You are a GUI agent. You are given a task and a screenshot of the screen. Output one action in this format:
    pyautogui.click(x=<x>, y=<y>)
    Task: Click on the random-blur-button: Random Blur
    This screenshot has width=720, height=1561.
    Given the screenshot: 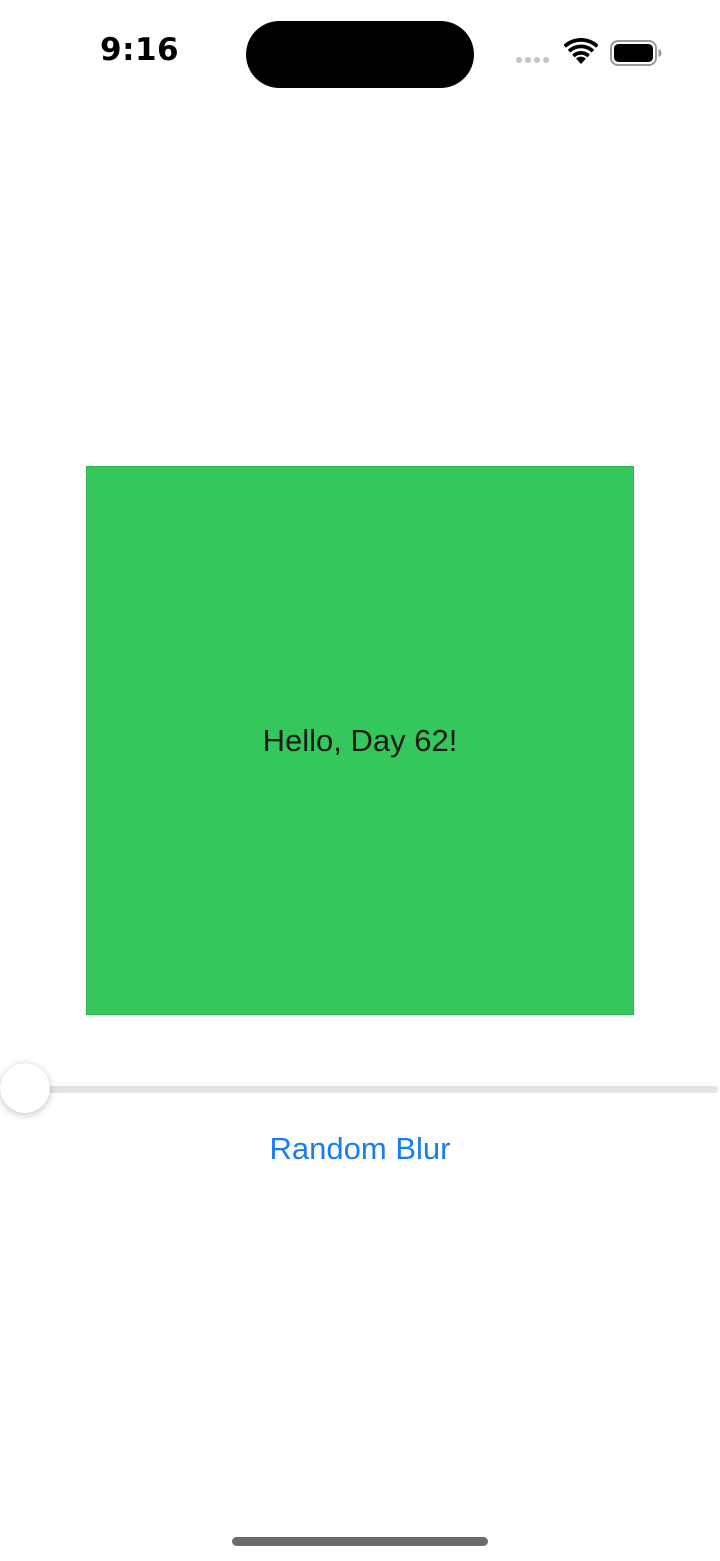 What is the action you would take?
    pyautogui.click(x=360, y=1149)
    